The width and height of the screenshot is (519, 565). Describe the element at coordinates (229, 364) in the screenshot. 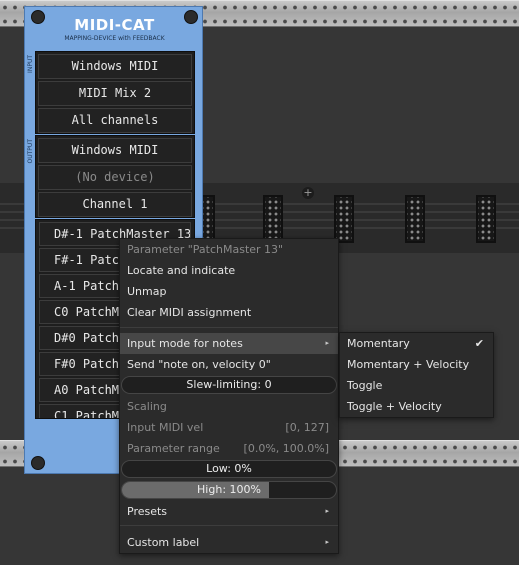

I see `menu-item-send-note-on: Send "note on, velocity 0"` at that location.